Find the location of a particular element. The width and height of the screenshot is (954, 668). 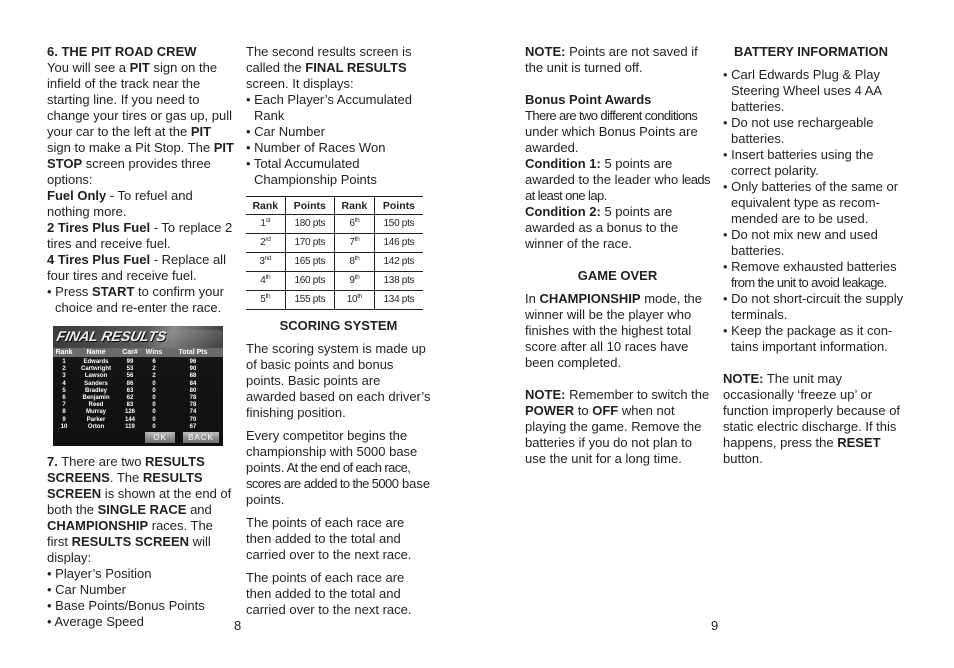

page-number-right: 9 is located at coordinates (715, 625).